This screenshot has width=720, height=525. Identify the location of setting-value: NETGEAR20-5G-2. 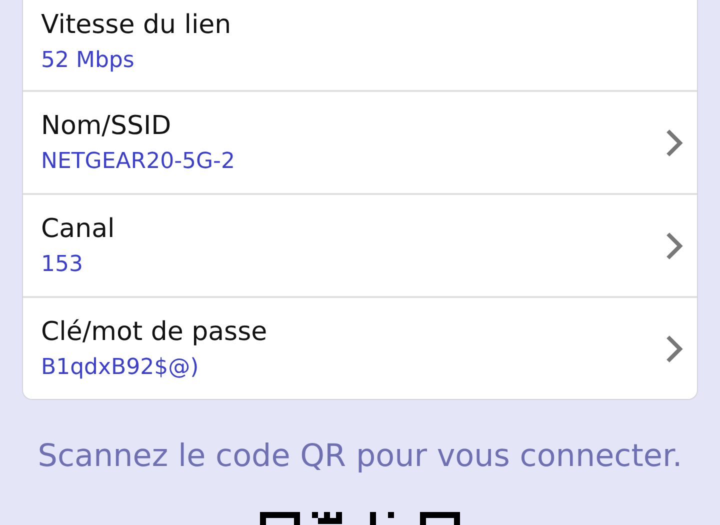
(138, 162).